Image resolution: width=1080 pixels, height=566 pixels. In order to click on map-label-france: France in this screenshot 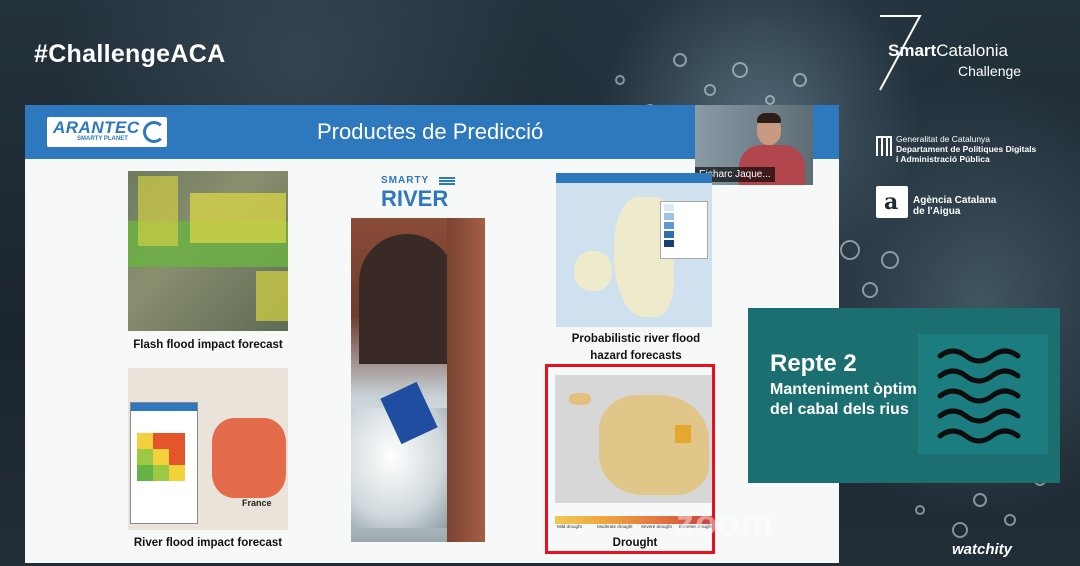, I will do `click(257, 503)`.